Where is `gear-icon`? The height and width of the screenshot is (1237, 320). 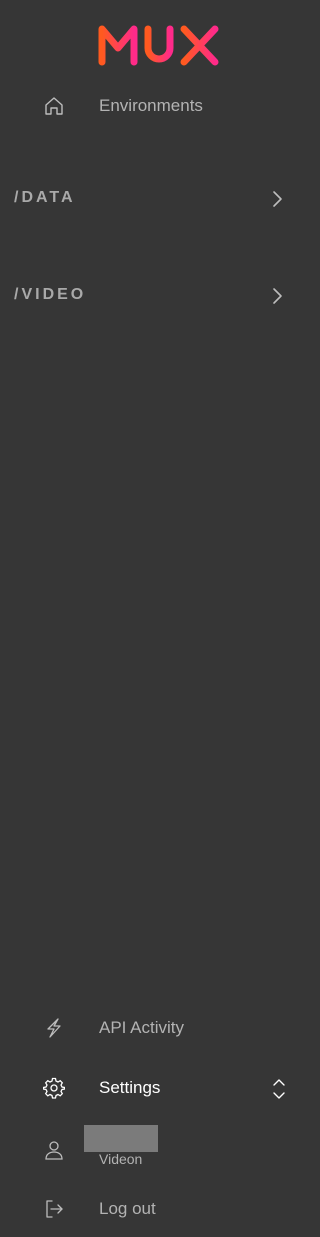 gear-icon is located at coordinates (54, 1088).